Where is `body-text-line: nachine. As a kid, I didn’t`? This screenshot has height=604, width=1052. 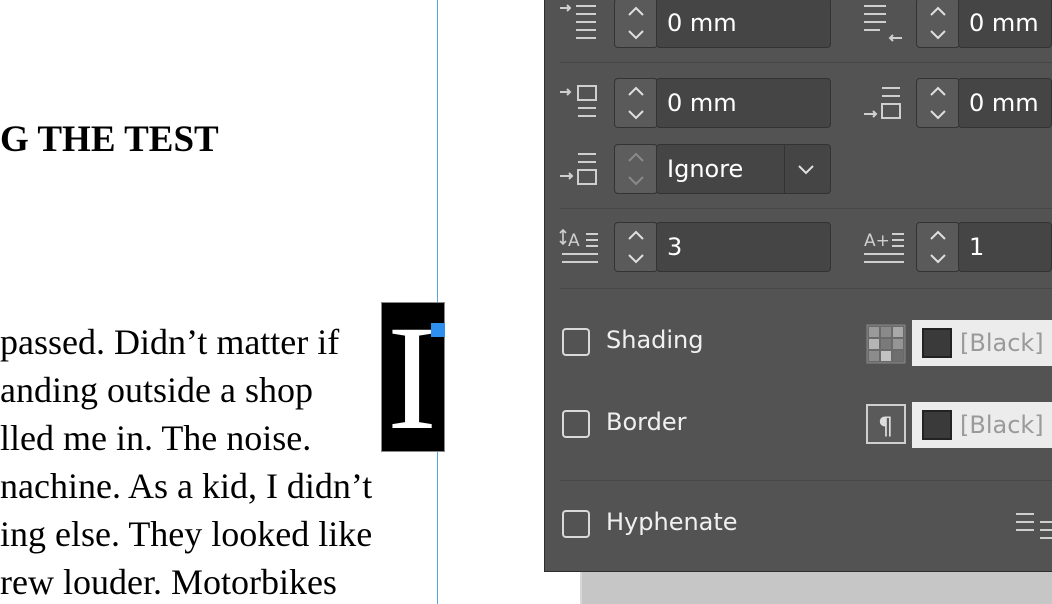 body-text-line: nachine. As a kid, I didn’t is located at coordinates (186, 486).